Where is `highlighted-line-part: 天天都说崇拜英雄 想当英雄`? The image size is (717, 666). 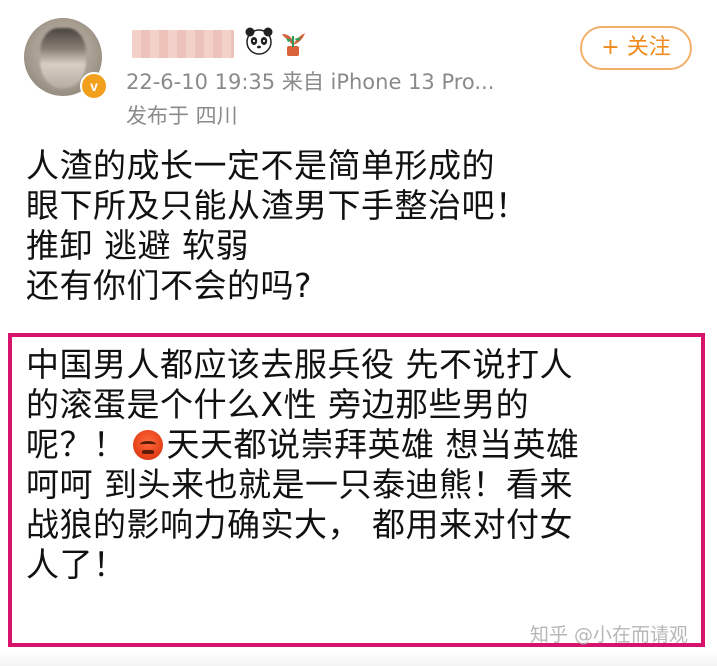
highlighted-line-part: 天天都说崇拜英雄 想当英雄 is located at coordinates (373, 444).